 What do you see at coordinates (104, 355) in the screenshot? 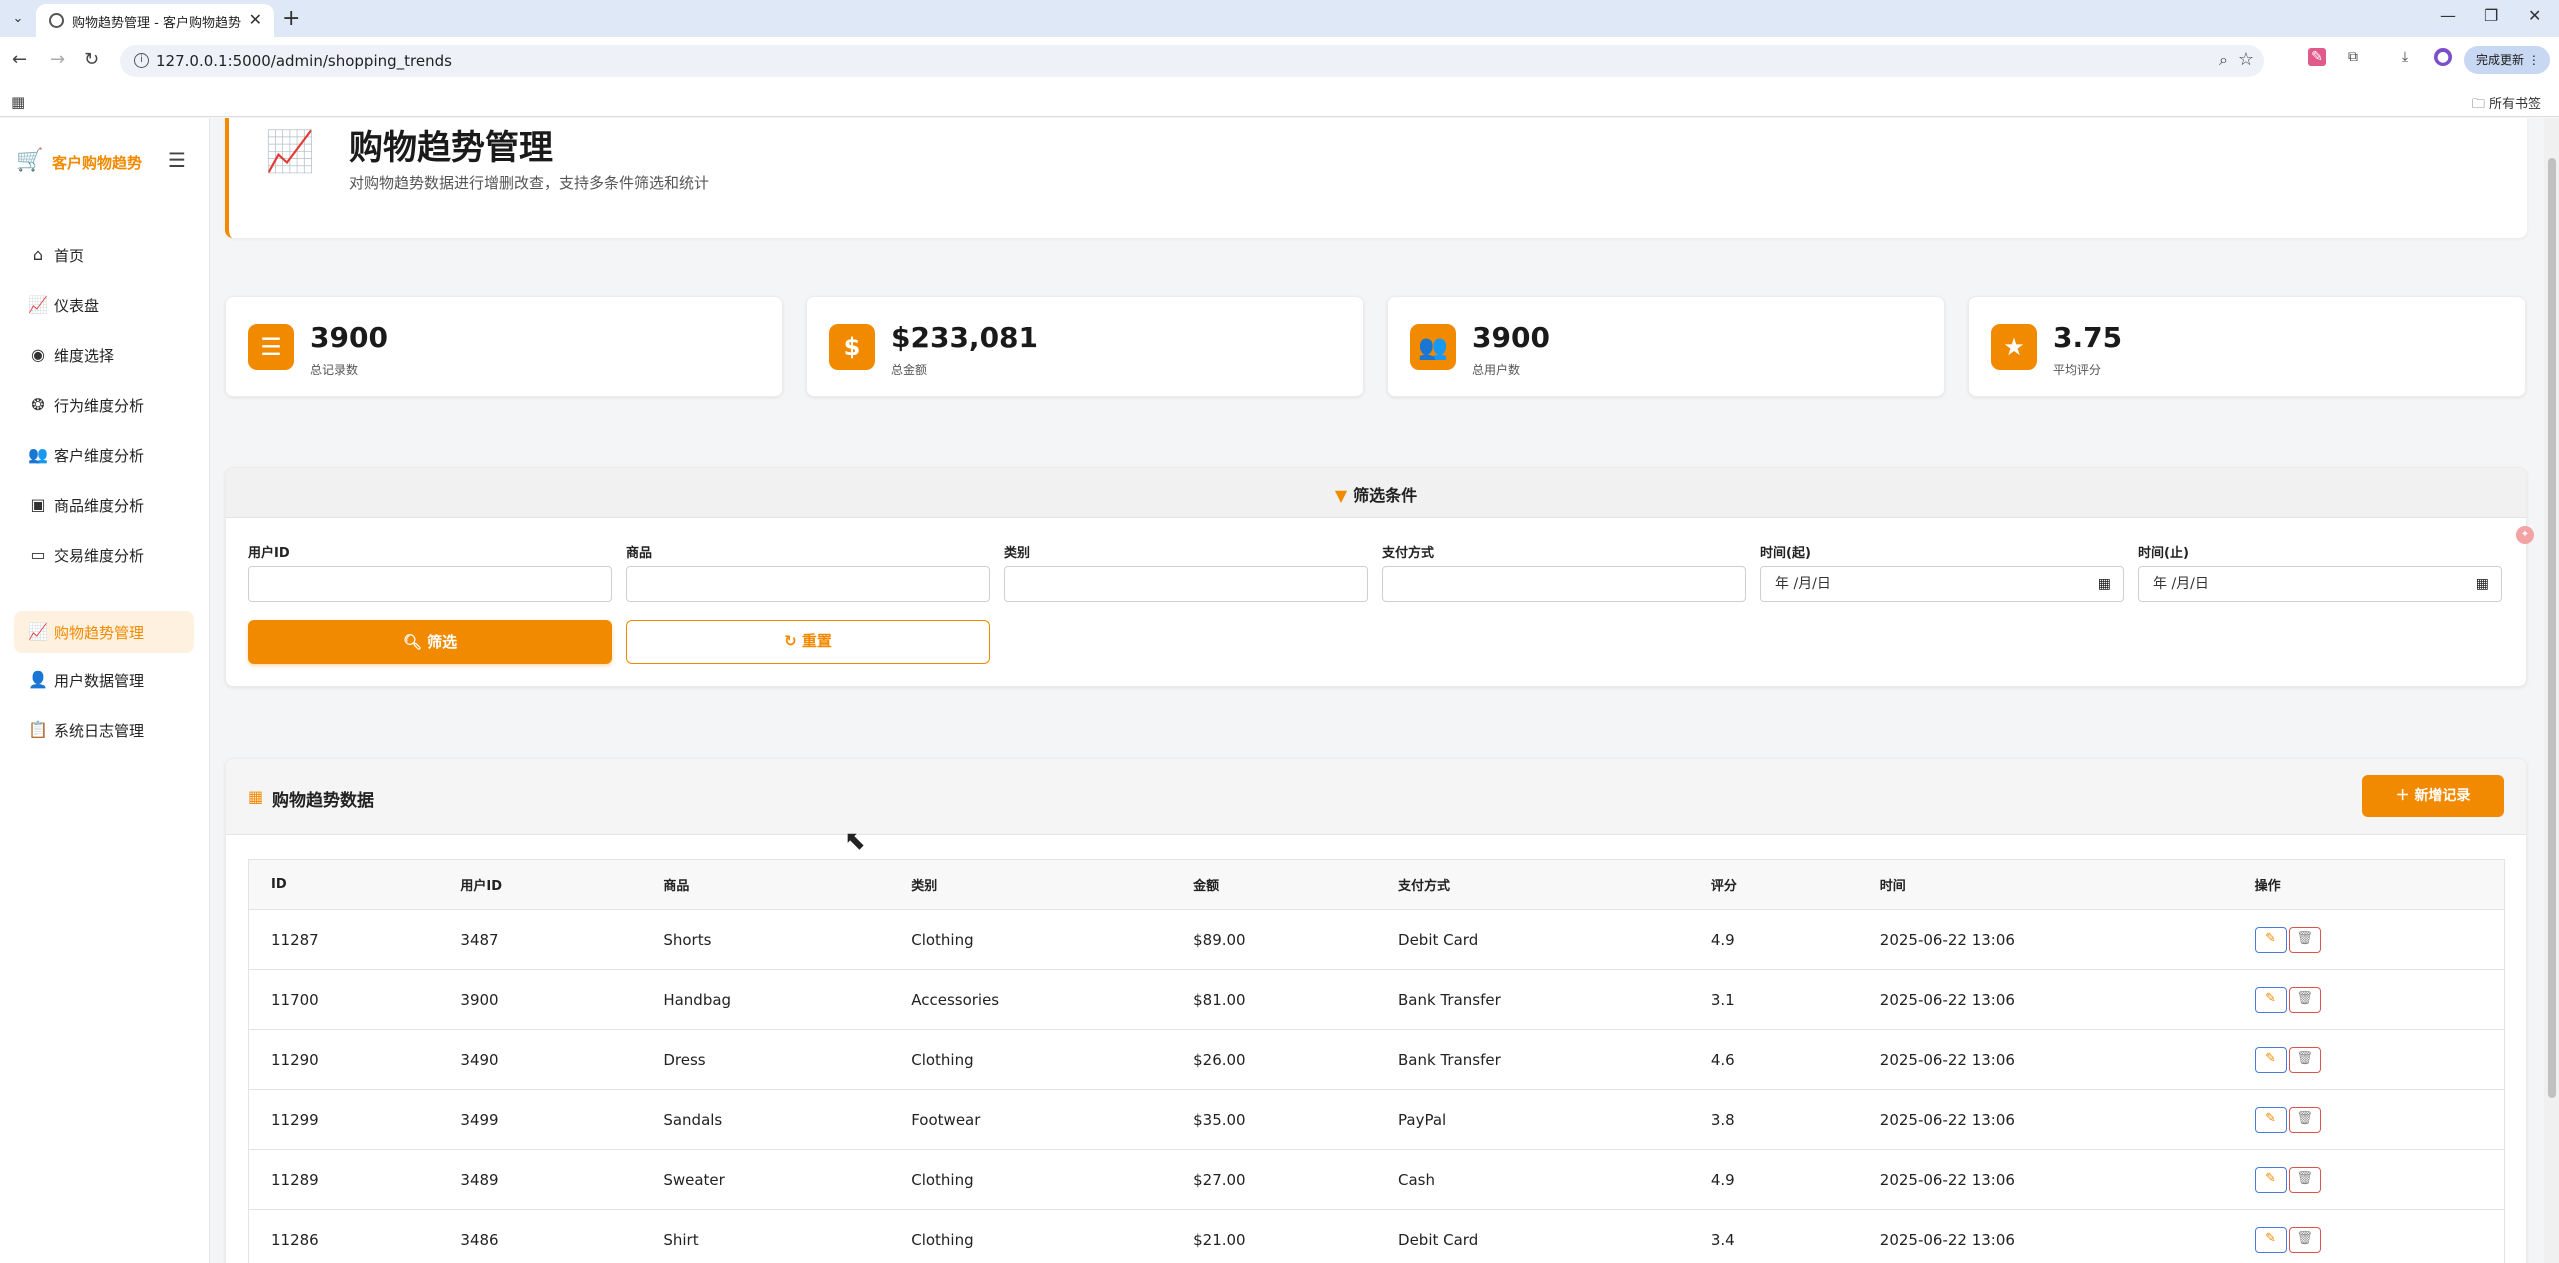
I see `sidebar-item-2: ◉ 维度选择` at bounding box center [104, 355].